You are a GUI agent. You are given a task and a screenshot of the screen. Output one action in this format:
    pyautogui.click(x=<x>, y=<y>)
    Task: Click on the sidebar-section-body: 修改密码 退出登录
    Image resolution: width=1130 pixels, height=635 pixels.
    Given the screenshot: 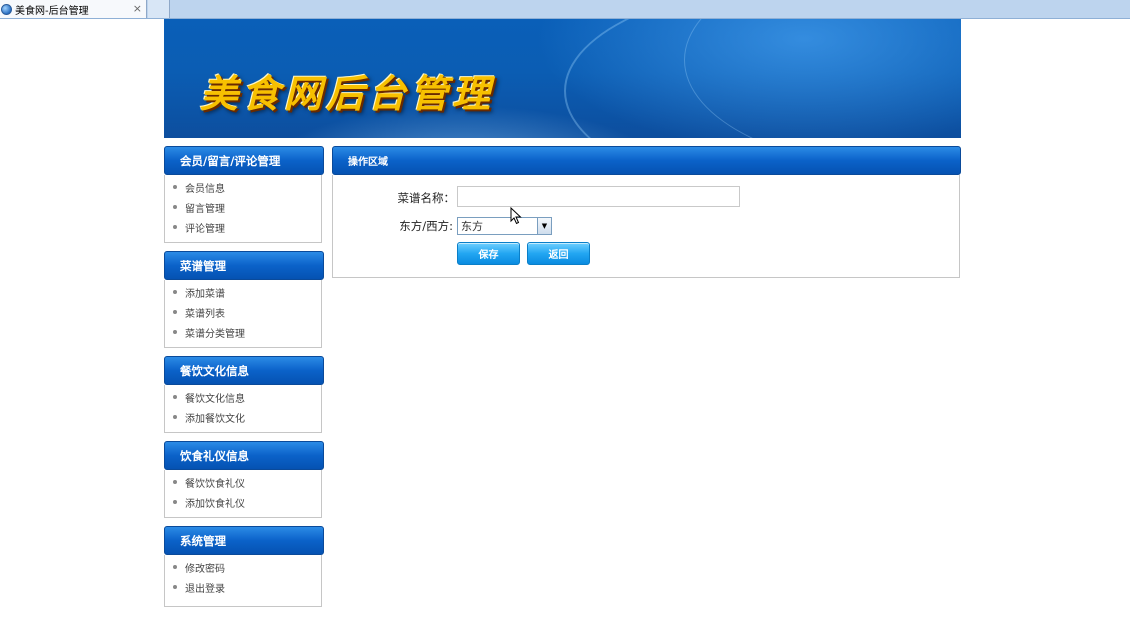 What is the action you would take?
    pyautogui.click(x=243, y=581)
    